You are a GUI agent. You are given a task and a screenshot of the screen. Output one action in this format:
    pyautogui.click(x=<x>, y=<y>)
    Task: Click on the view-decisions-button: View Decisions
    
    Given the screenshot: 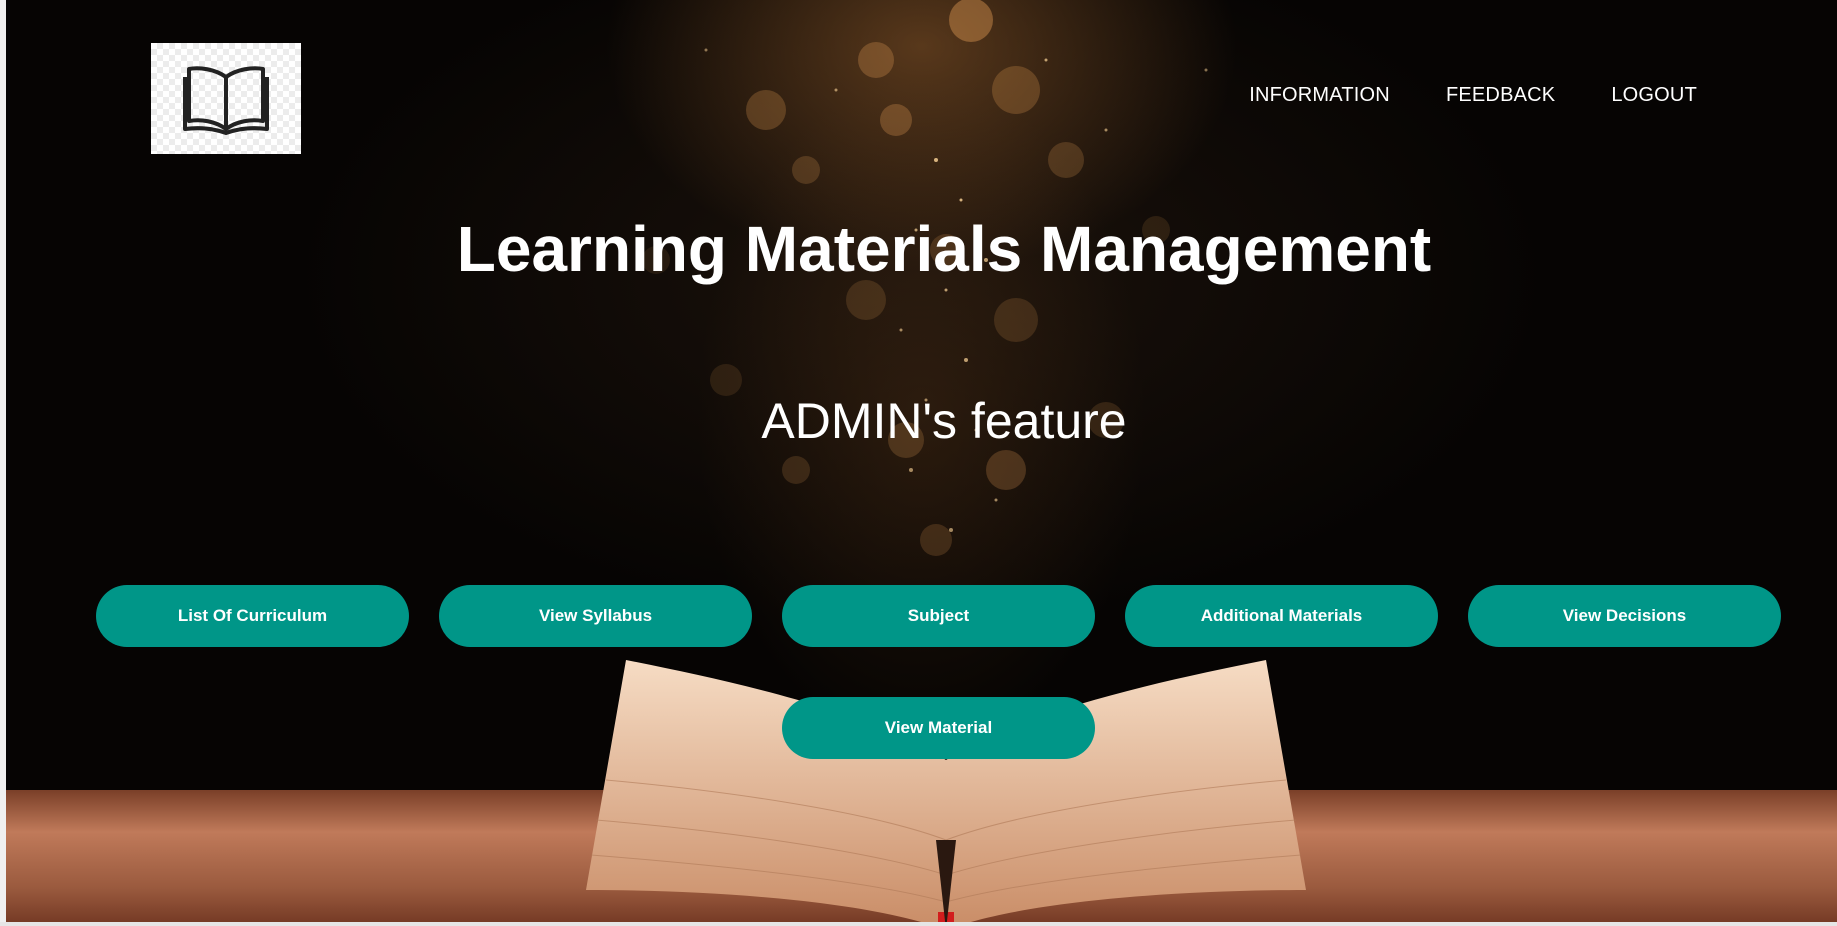 What is the action you would take?
    pyautogui.click(x=1624, y=616)
    